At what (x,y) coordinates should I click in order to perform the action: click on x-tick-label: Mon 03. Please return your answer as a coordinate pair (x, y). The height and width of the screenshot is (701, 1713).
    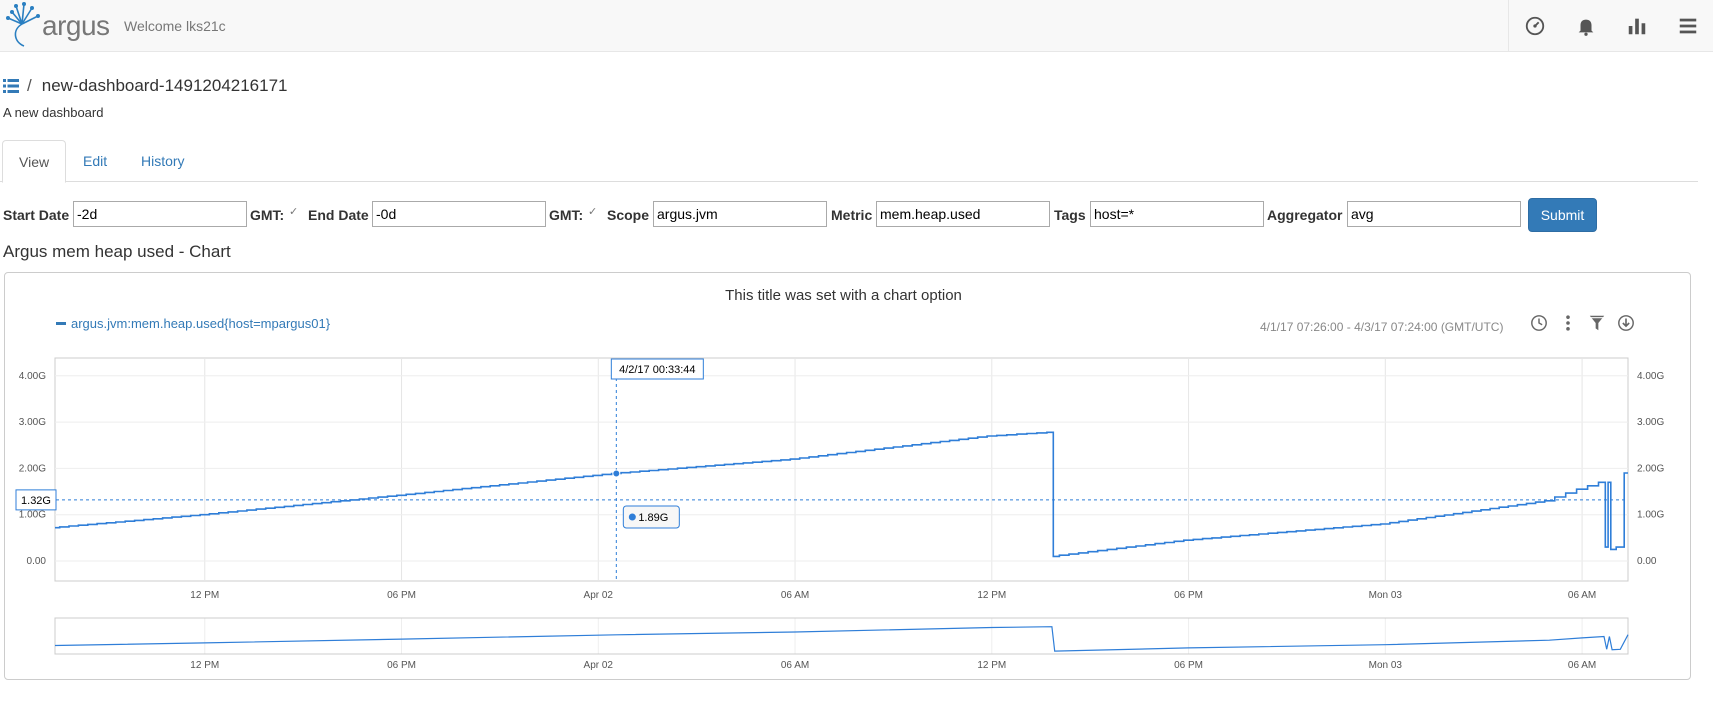
    Looking at the image, I should click on (1386, 595).